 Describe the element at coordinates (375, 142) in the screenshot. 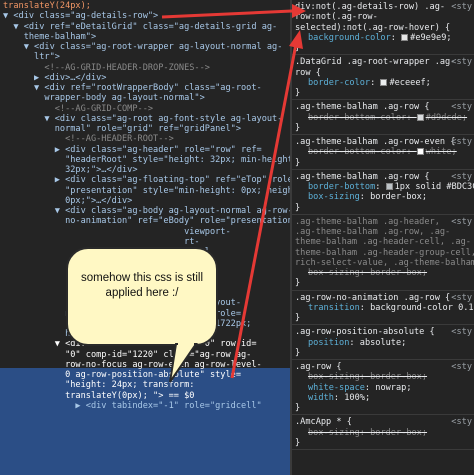

I see `css-rule-selector: .ag-theme-balham .ag-row-even {` at that location.